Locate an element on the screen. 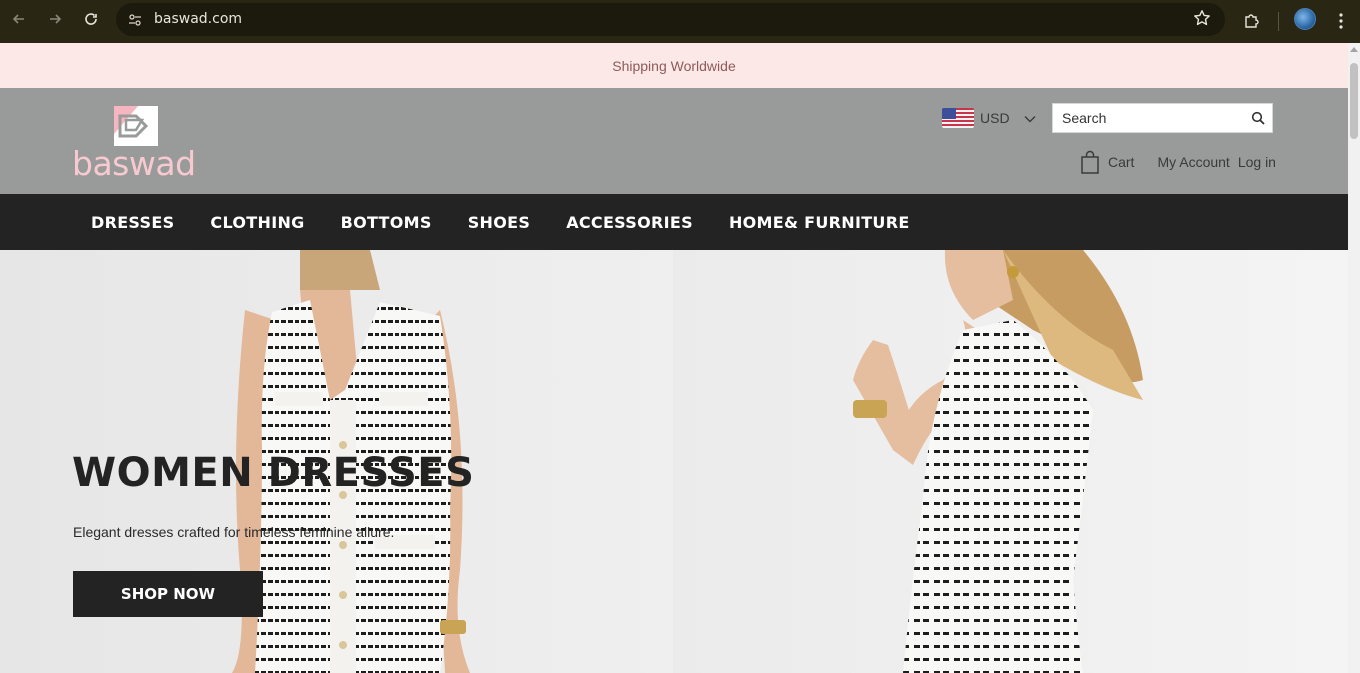 Image resolution: width=1360 pixels, height=673 pixels. nav-item-bottoms: BOTTOMS is located at coordinates (386, 222).